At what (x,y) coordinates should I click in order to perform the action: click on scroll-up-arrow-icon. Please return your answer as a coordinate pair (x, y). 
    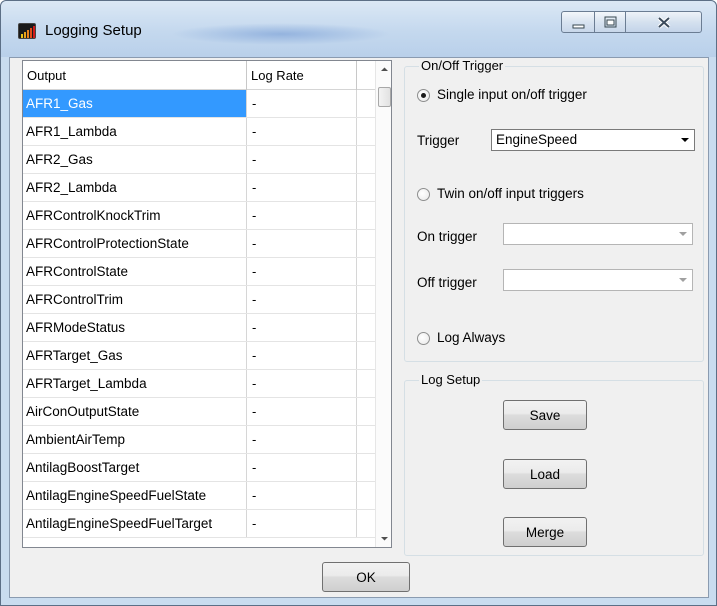
    Looking at the image, I should click on (384, 69).